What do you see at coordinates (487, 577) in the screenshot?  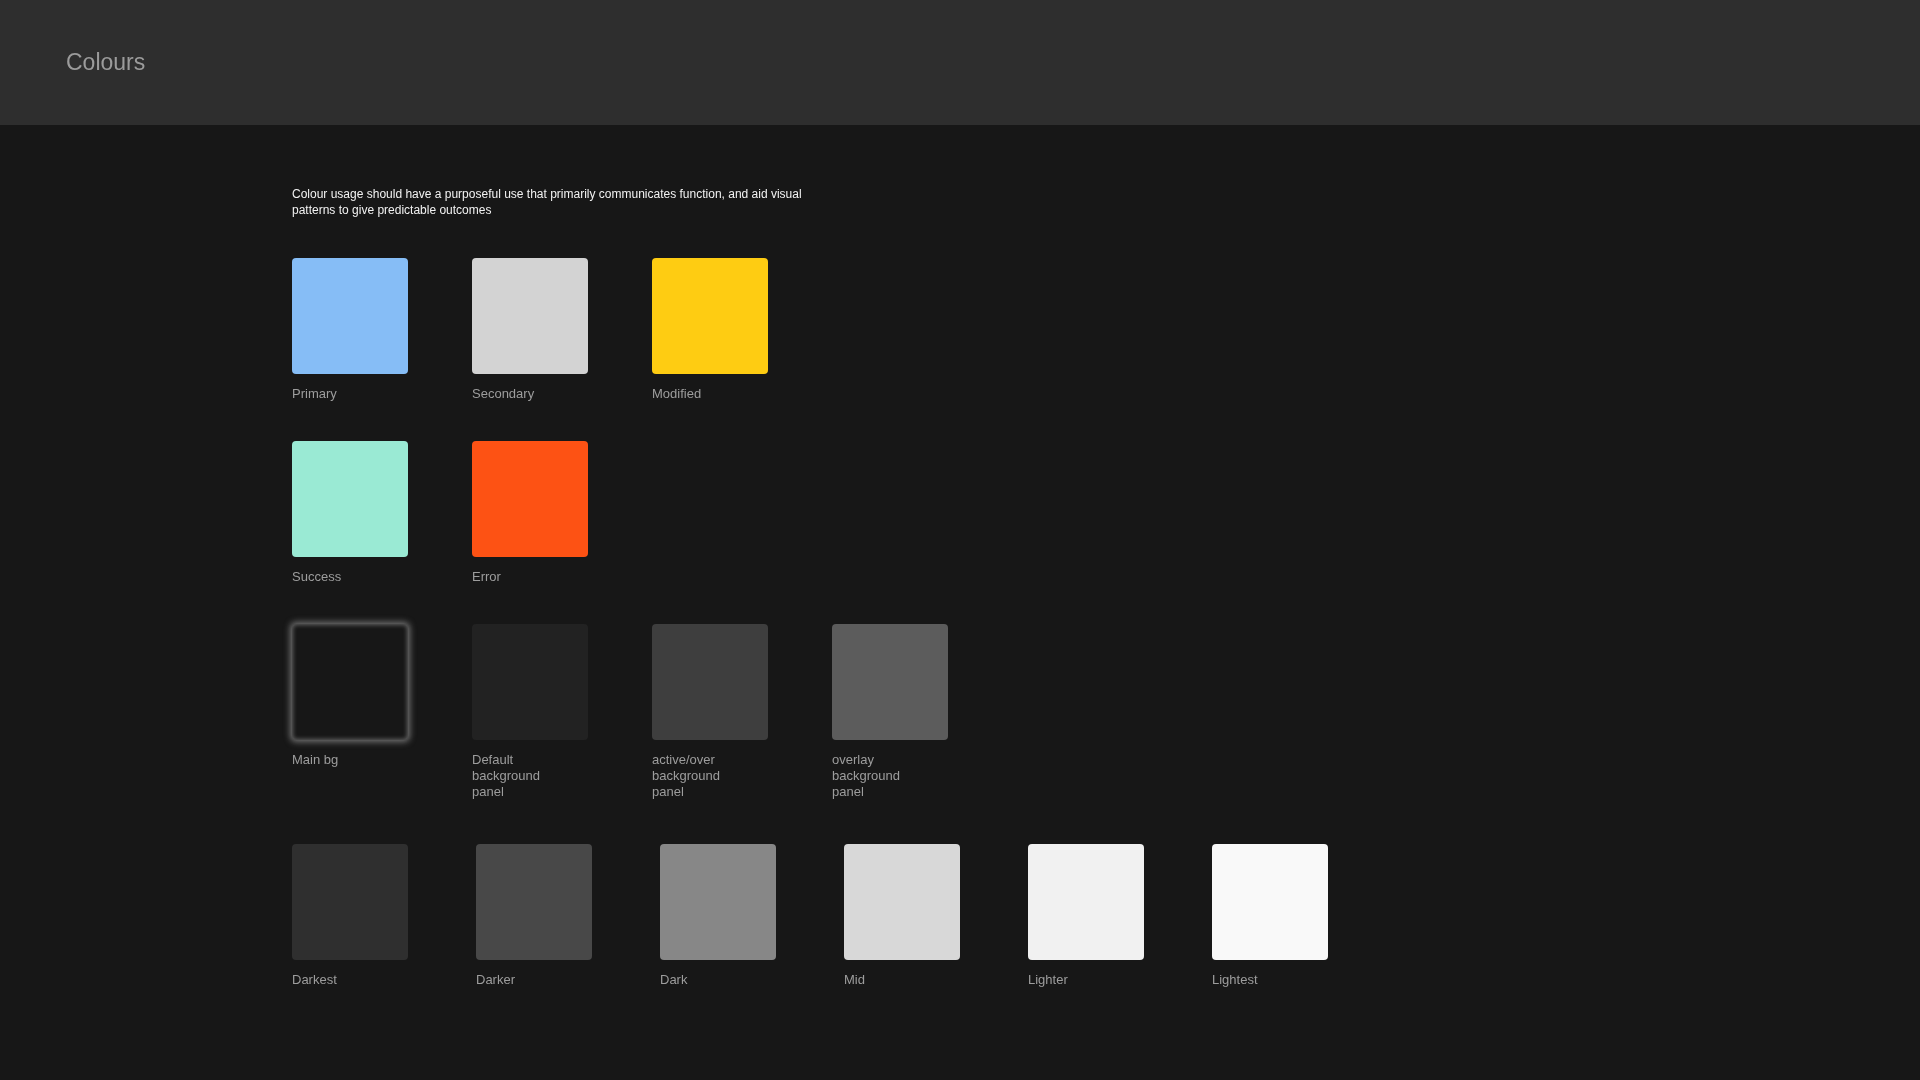 I see `swatch-label: Error` at bounding box center [487, 577].